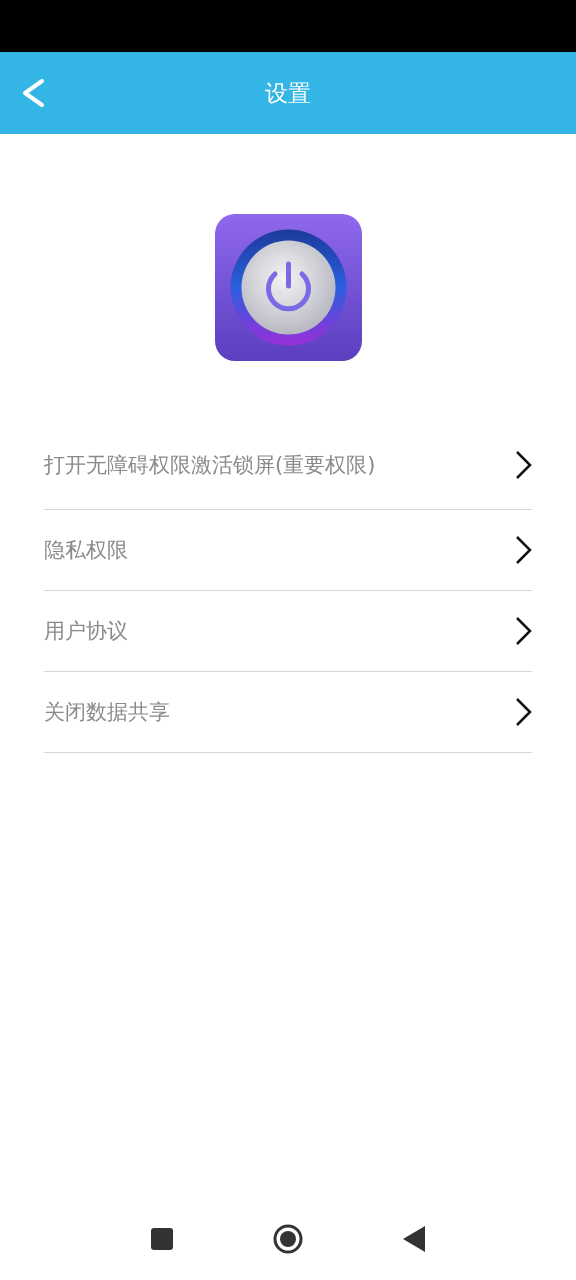  I want to click on menu-item: 关闭数据共享, so click(288, 712).